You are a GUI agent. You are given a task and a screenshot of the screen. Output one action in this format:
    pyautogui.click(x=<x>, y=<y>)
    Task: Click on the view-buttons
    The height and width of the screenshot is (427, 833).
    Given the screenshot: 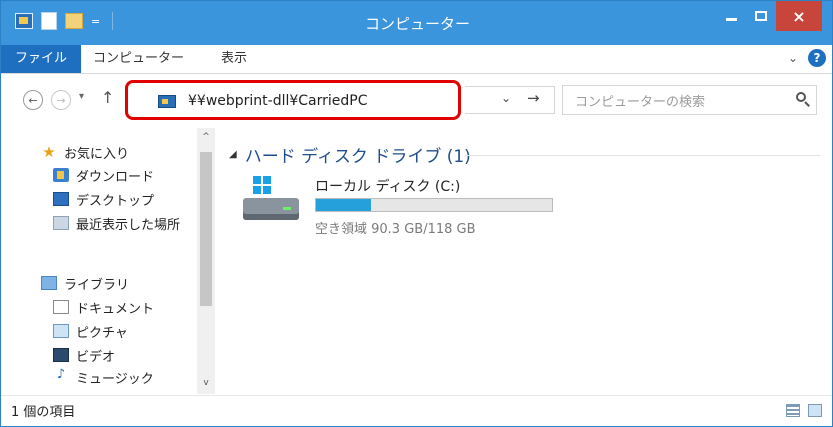 What is the action you would take?
    pyautogui.click(x=804, y=410)
    